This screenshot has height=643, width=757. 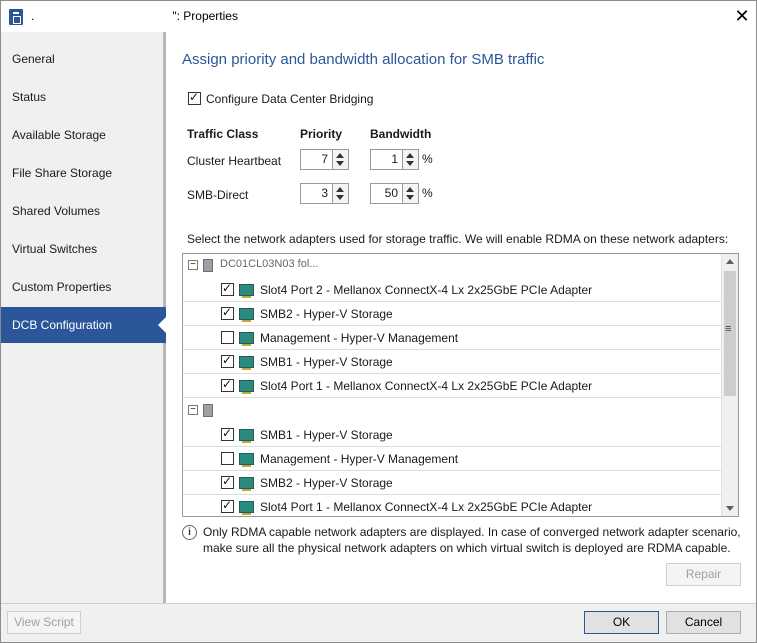 I want to click on header-priority: Priority, so click(x=321, y=134).